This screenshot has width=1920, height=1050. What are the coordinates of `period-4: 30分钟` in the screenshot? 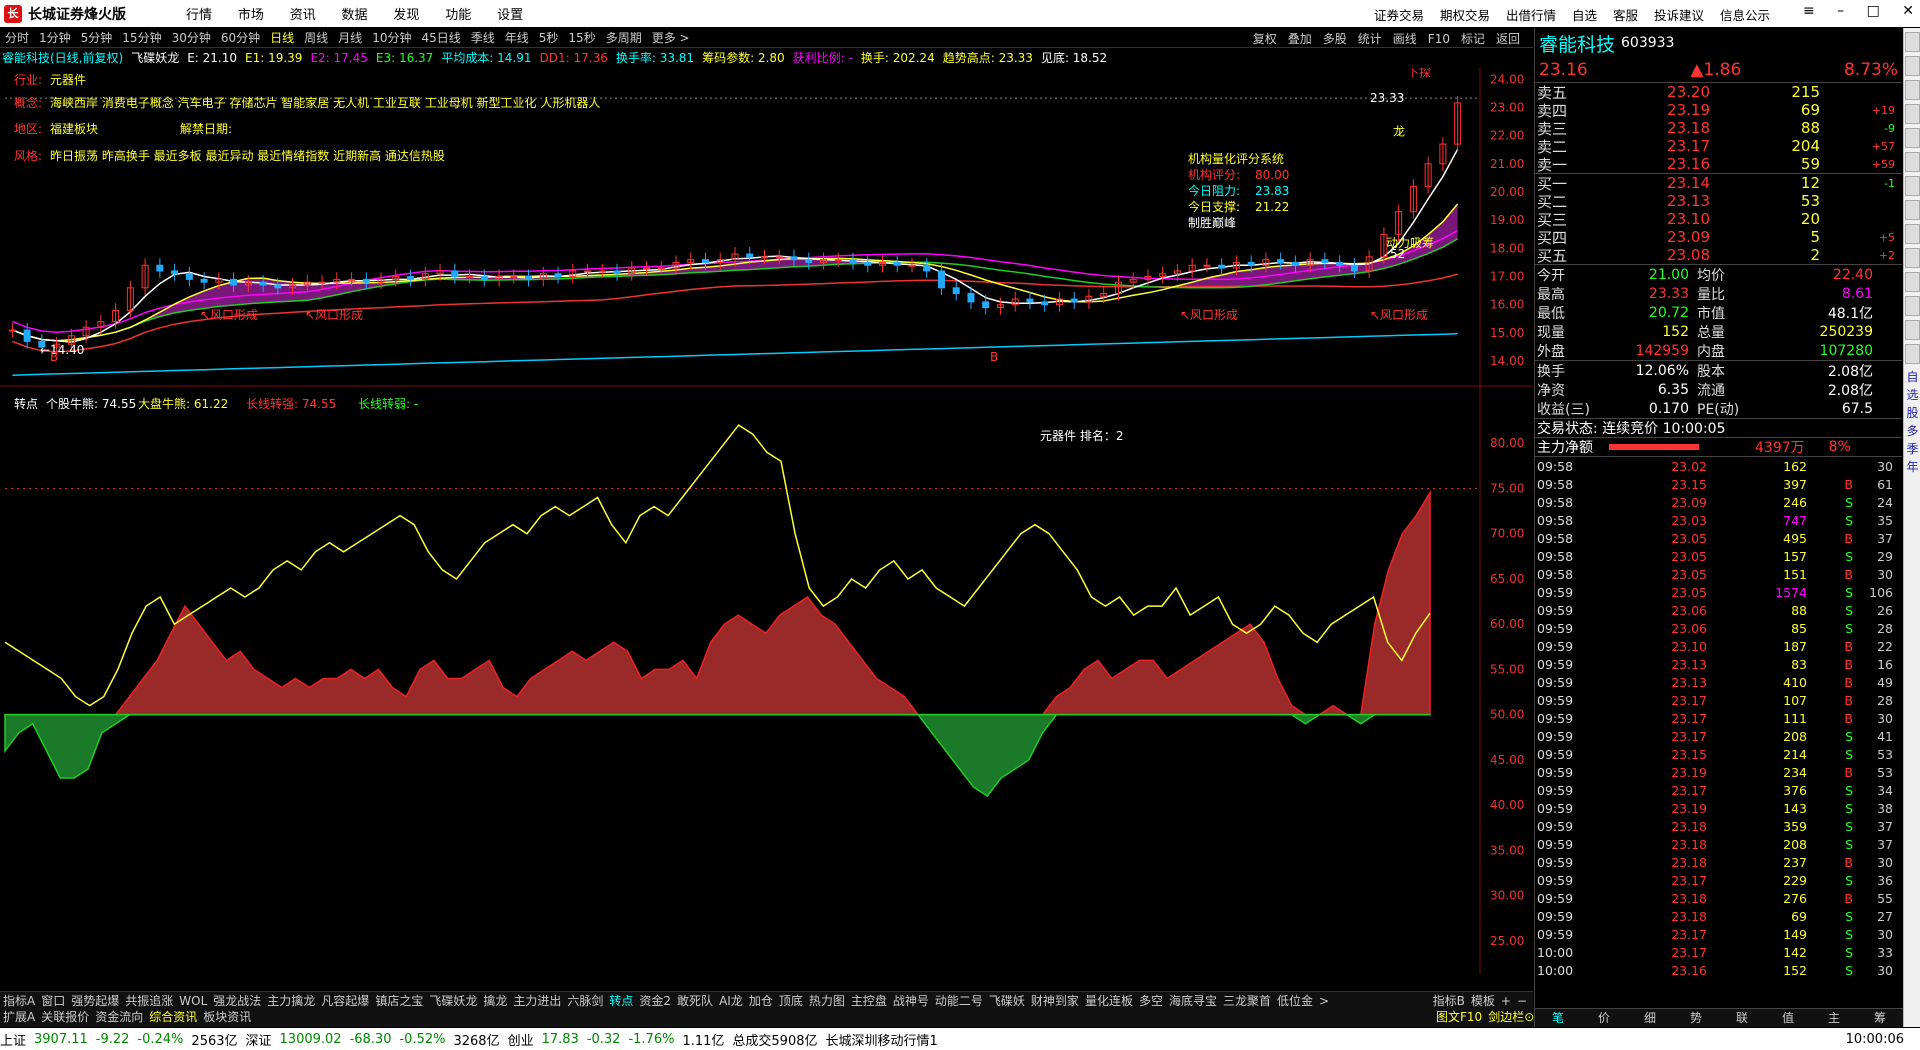 It's located at (191, 37).